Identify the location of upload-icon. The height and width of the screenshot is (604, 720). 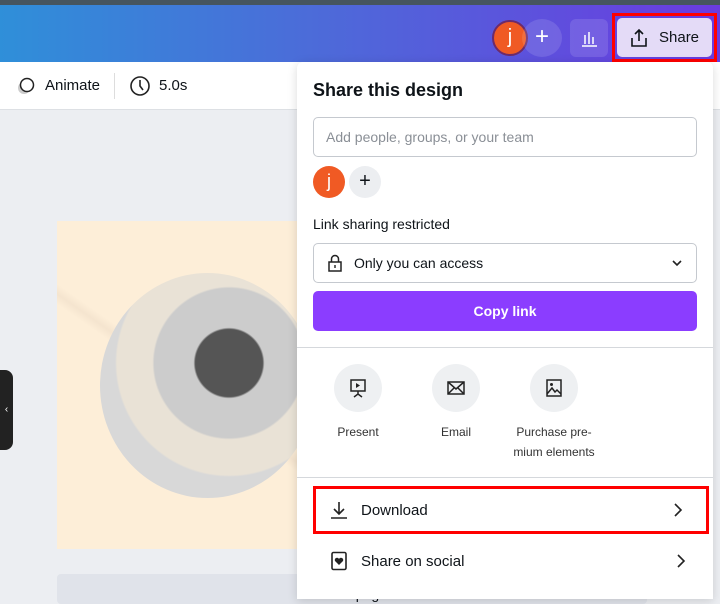
(639, 37).